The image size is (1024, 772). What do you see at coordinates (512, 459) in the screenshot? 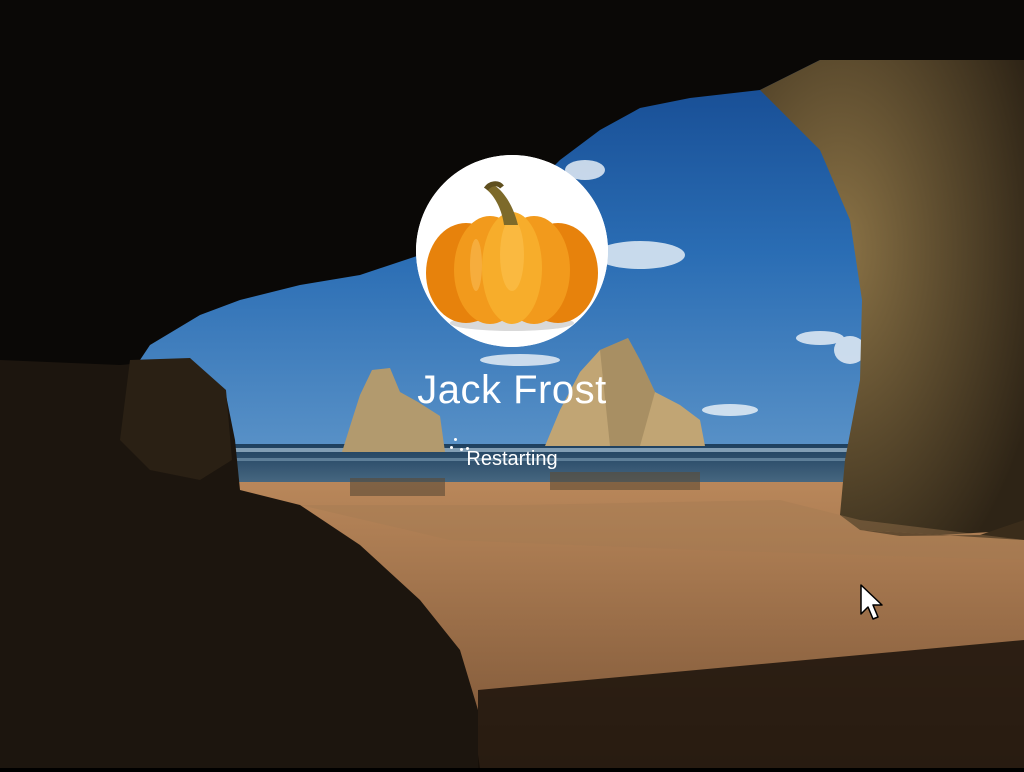
I see `status-text: Restarting` at bounding box center [512, 459].